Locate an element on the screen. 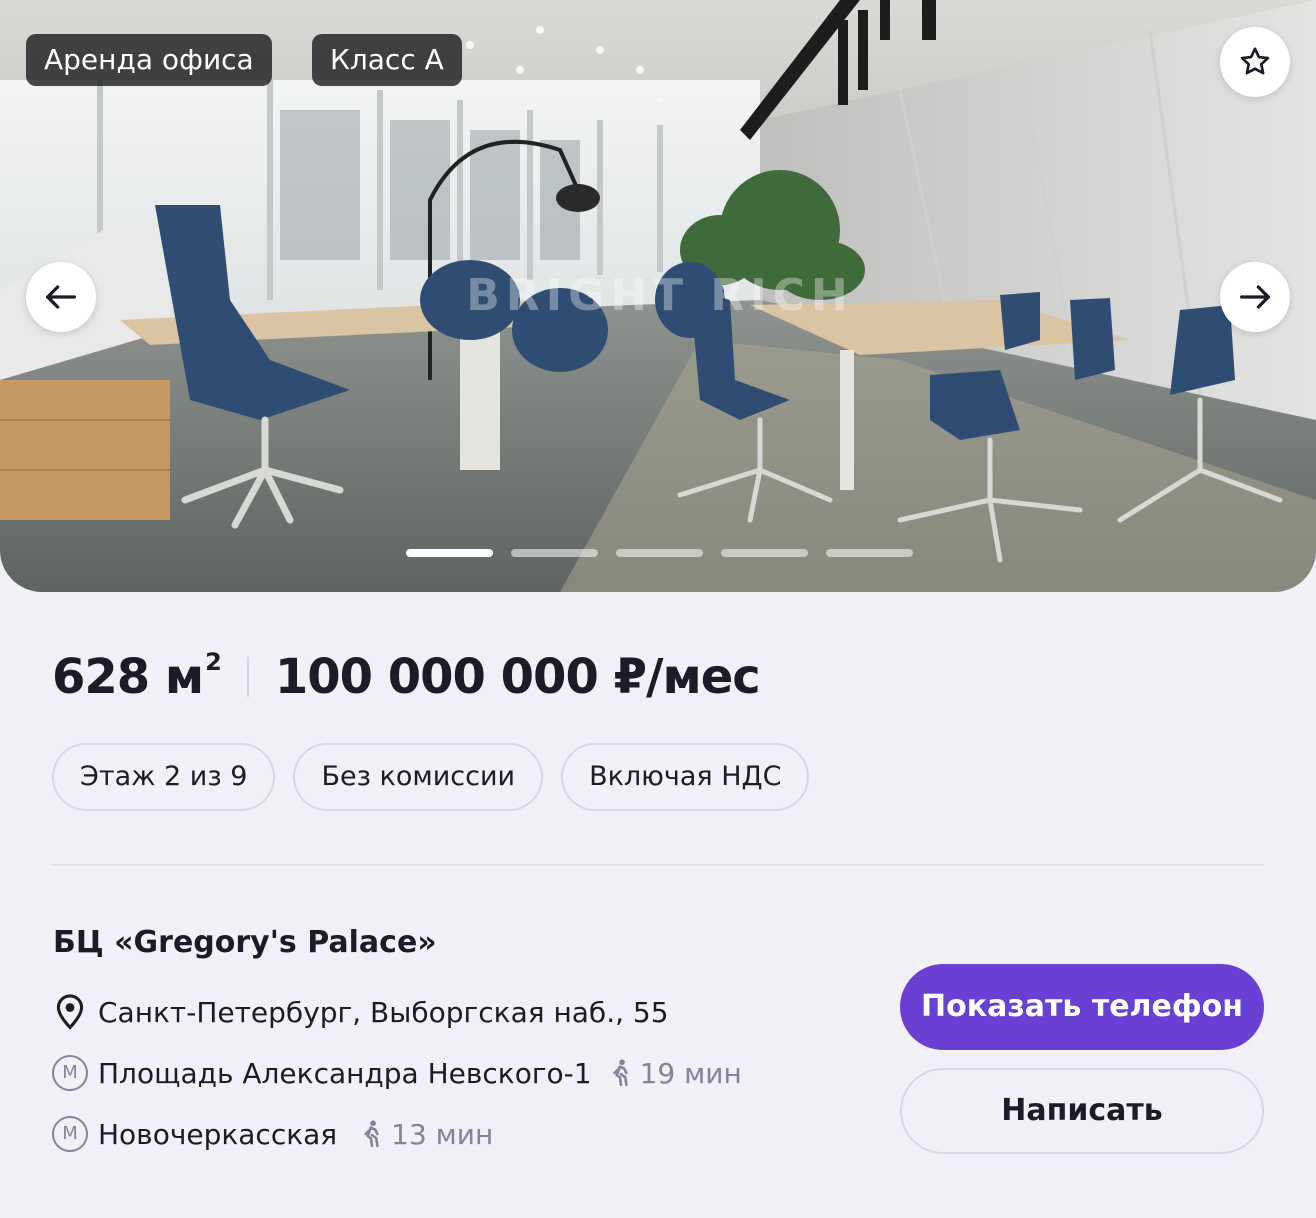 This screenshot has width=1316, height=1218. arrow-left-icon is located at coordinates (61, 297).